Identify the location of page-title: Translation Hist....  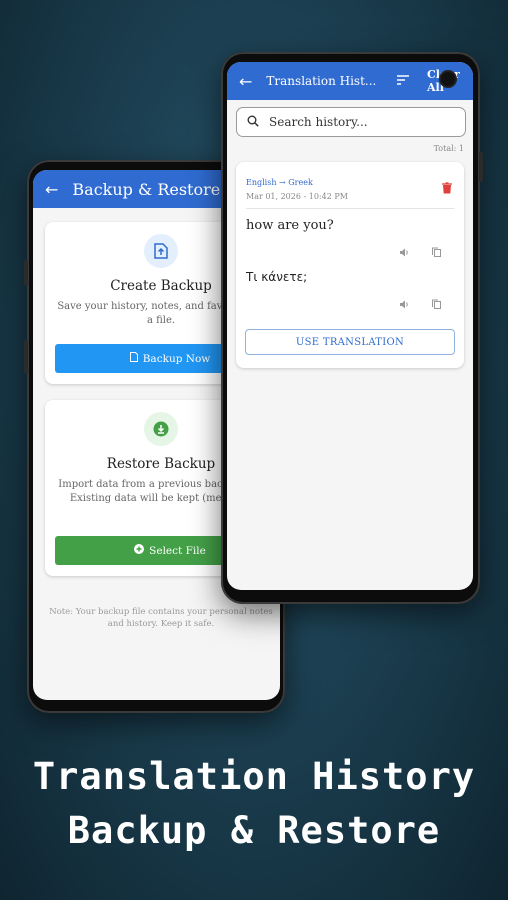
(321, 81).